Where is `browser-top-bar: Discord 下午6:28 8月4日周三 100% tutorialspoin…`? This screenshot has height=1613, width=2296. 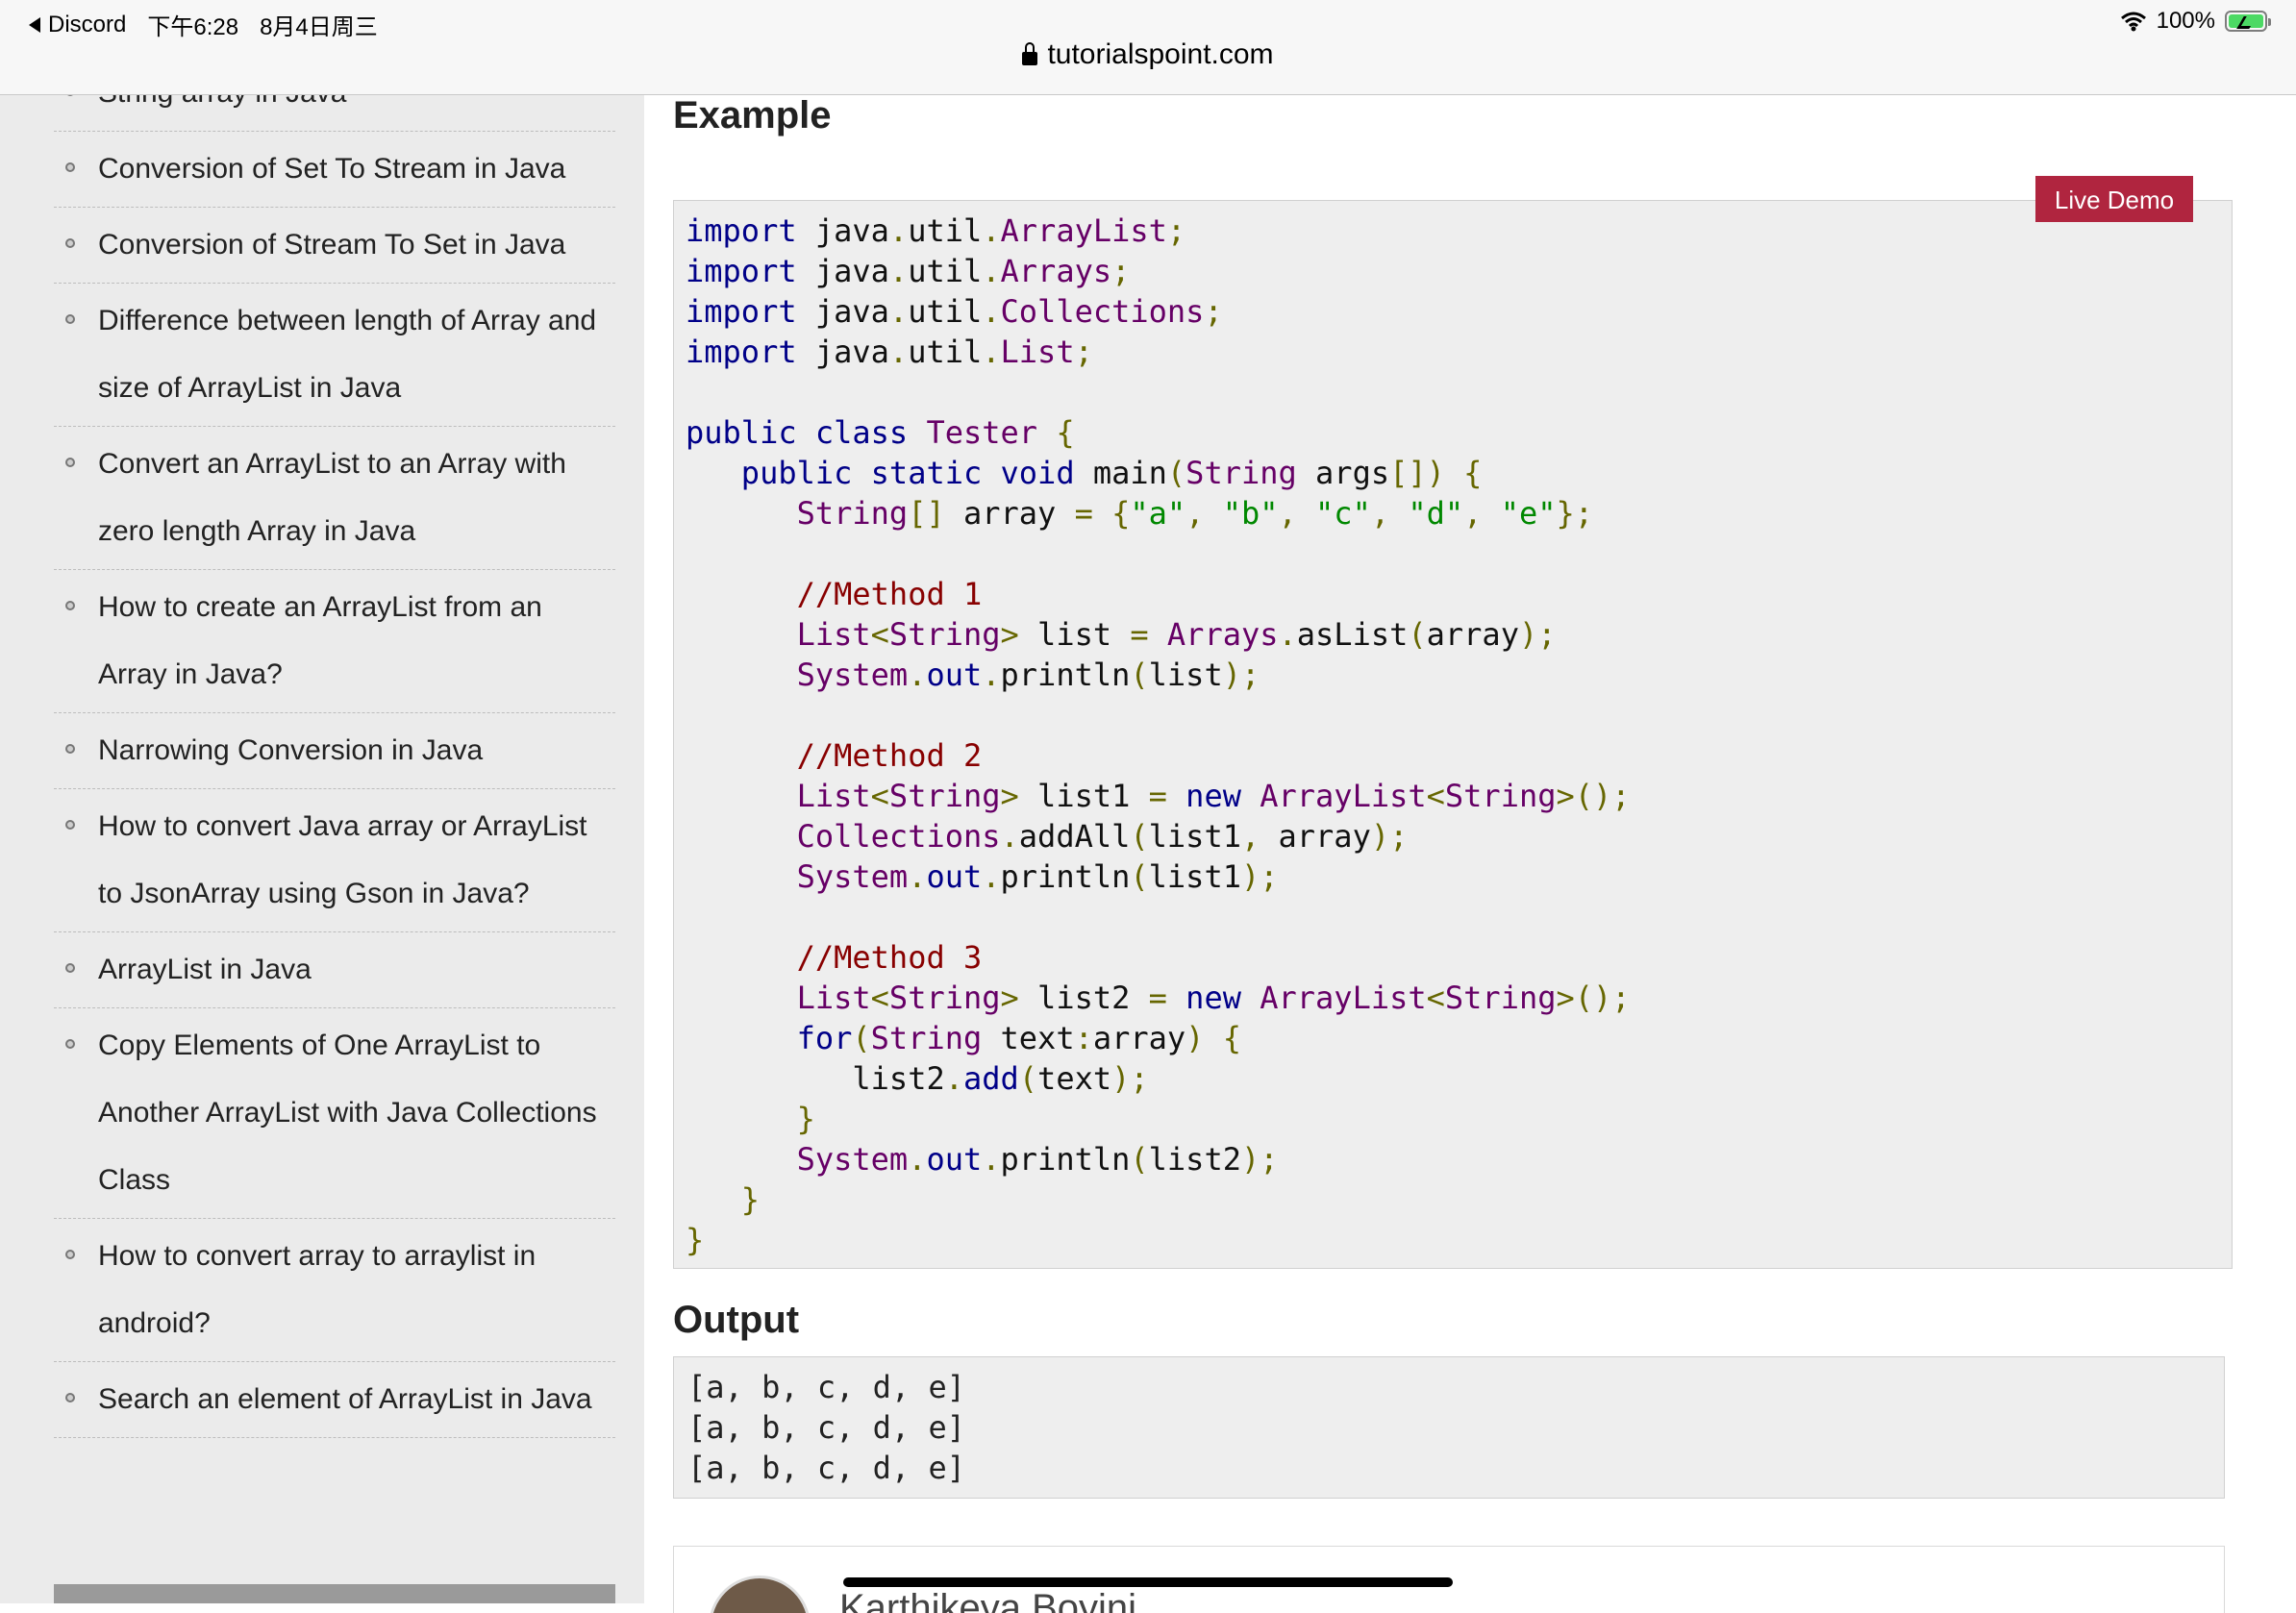 browser-top-bar: Discord 下午6:28 8月4日周三 100% tutorialspoin… is located at coordinates (1148, 47).